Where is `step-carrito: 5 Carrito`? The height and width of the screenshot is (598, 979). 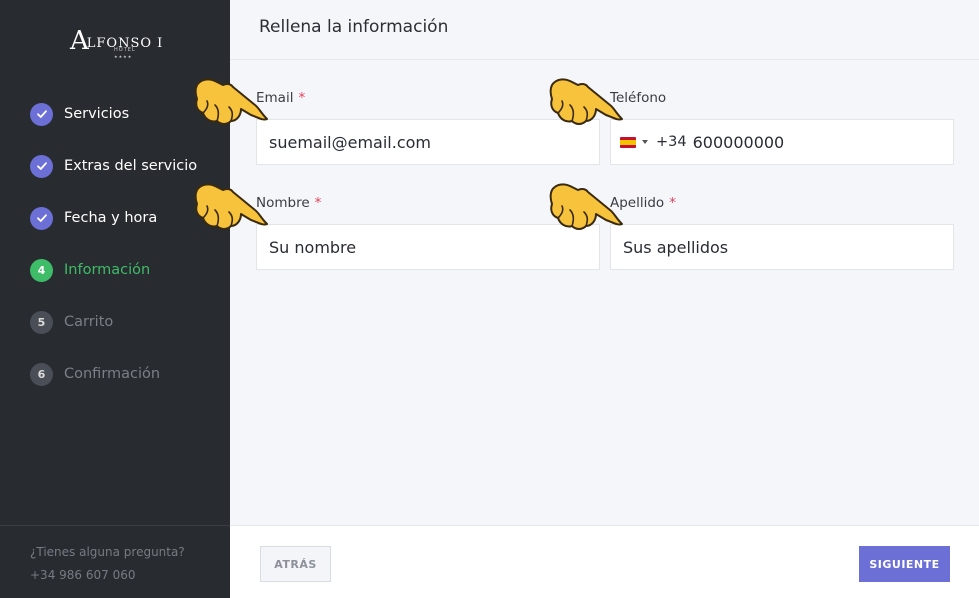 step-carrito: 5 Carrito is located at coordinates (71, 322).